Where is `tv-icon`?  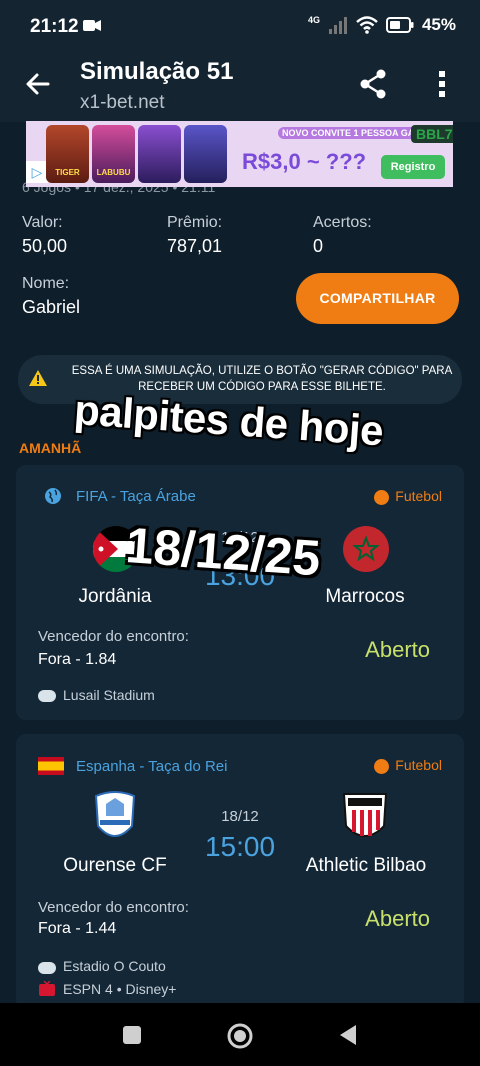
tv-icon is located at coordinates (47, 988).